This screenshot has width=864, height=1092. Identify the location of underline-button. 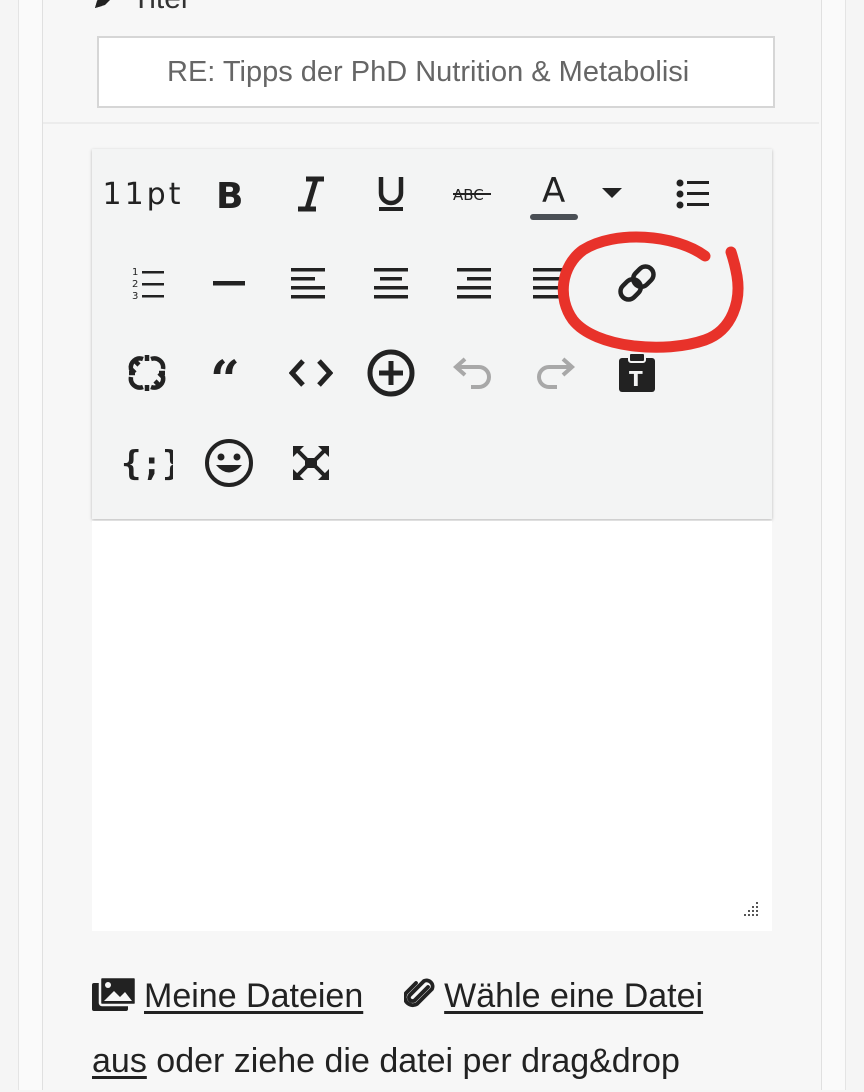
(391, 194).